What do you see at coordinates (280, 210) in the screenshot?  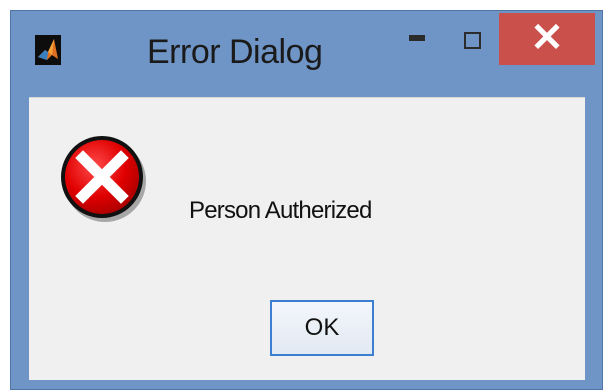 I see `error-message: Person Autherized` at bounding box center [280, 210].